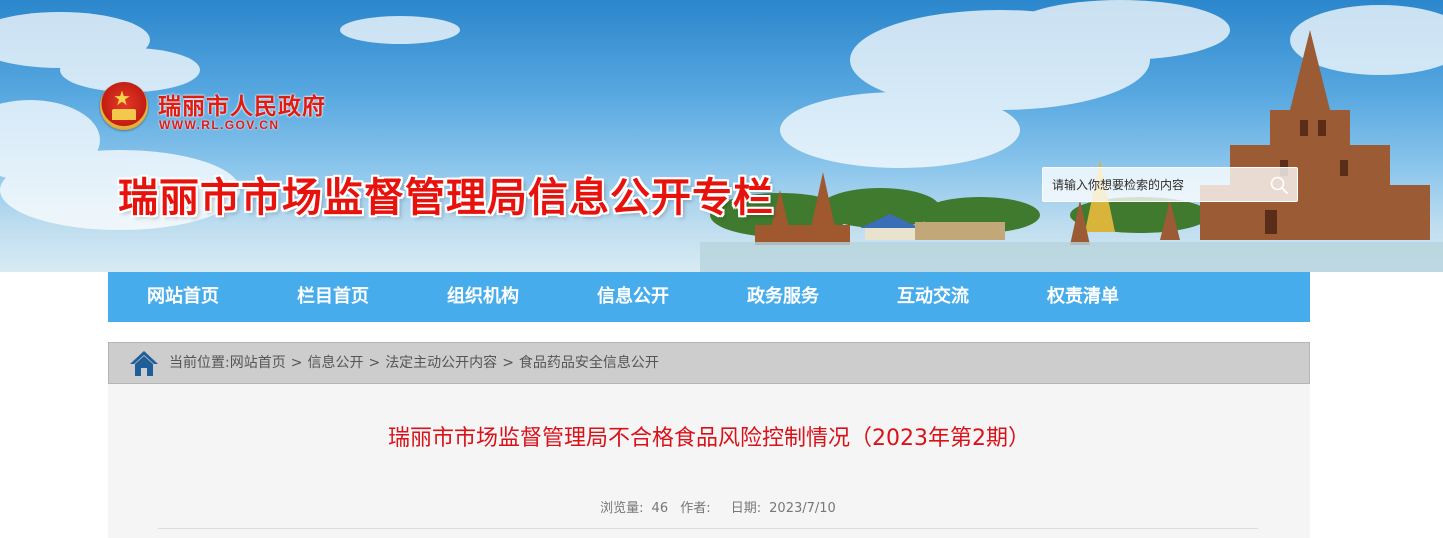  What do you see at coordinates (333, 297) in the screenshot?
I see `nav-item-column-home: 栏目首页` at bounding box center [333, 297].